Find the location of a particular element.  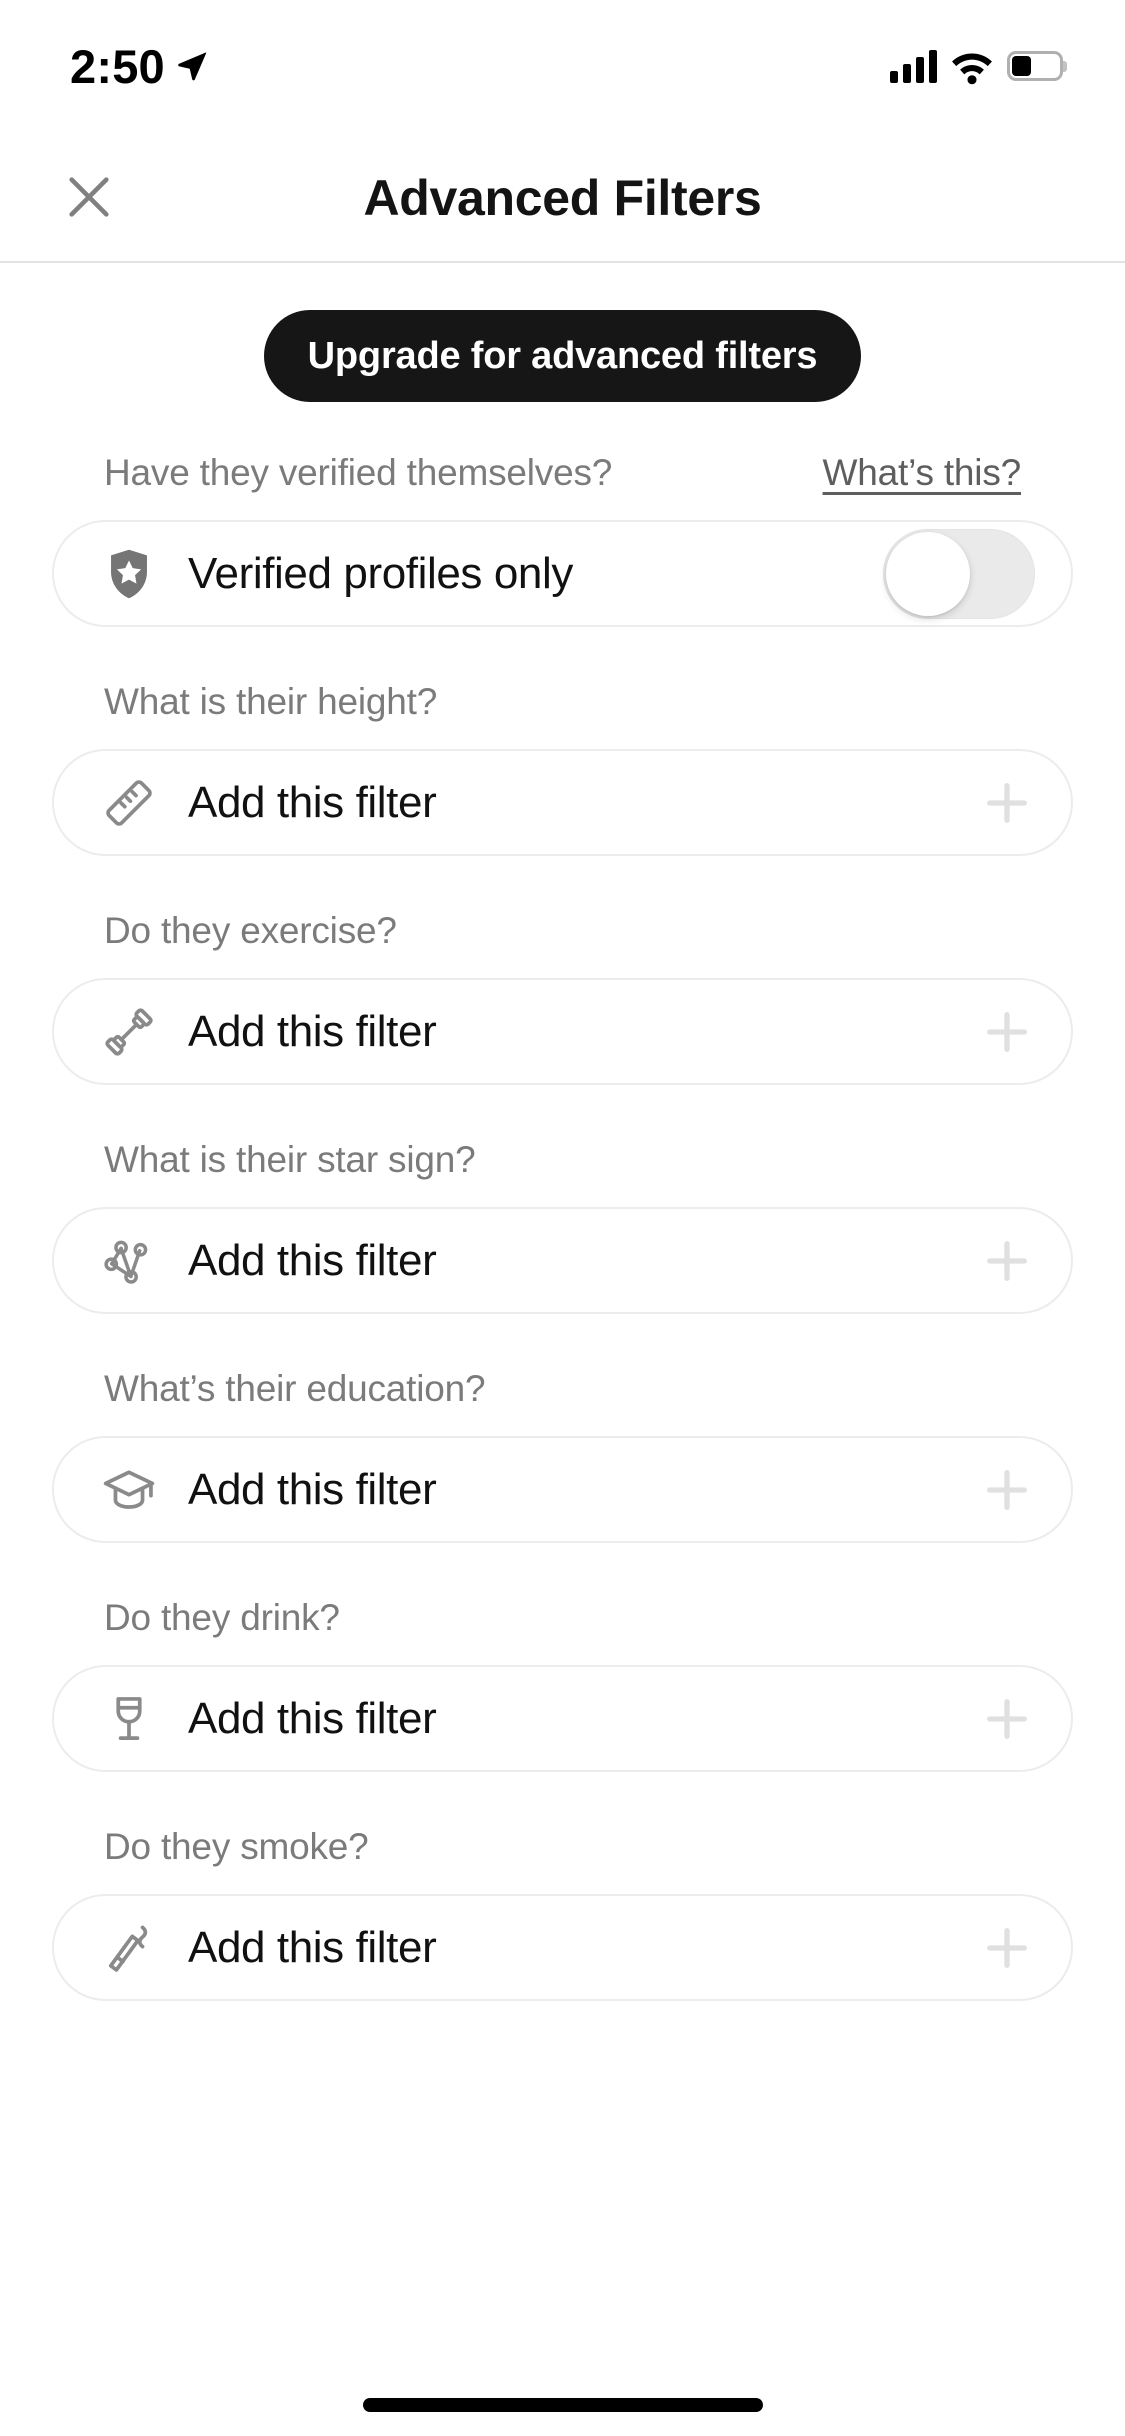

verified-profiles-row: Verified profiles only is located at coordinates (562, 573).